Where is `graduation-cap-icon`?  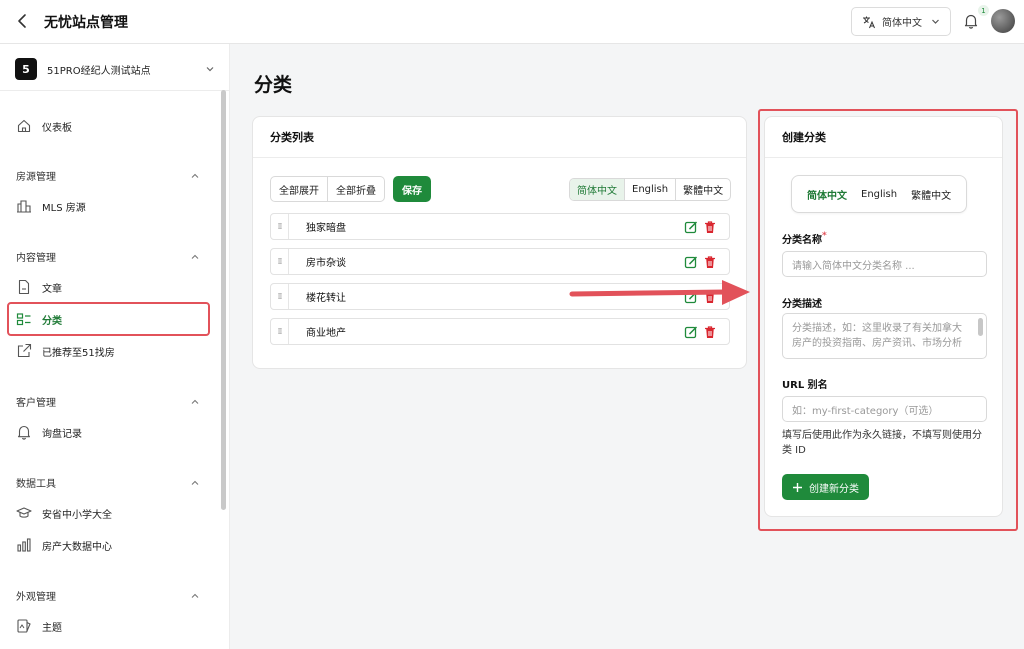
graduation-cap-icon is located at coordinates (24, 512).